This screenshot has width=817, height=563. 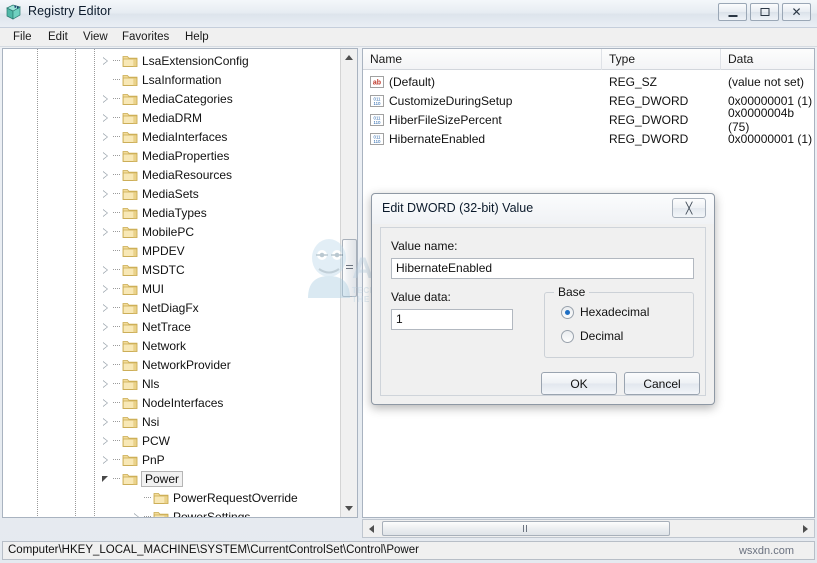 What do you see at coordinates (649, 138) in the screenshot?
I see `value-type-cell: REG_DWORD` at bounding box center [649, 138].